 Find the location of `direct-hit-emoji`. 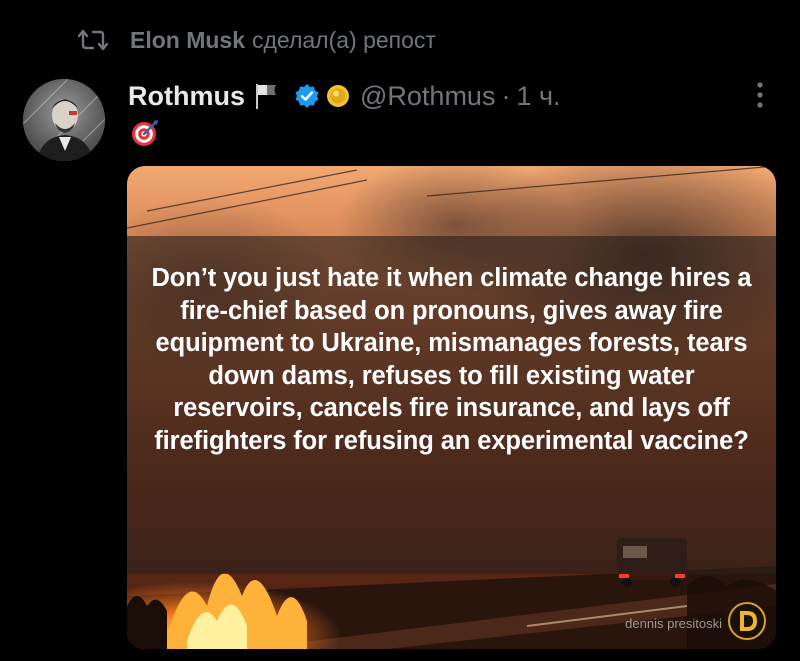

direct-hit-emoji is located at coordinates (145, 133).